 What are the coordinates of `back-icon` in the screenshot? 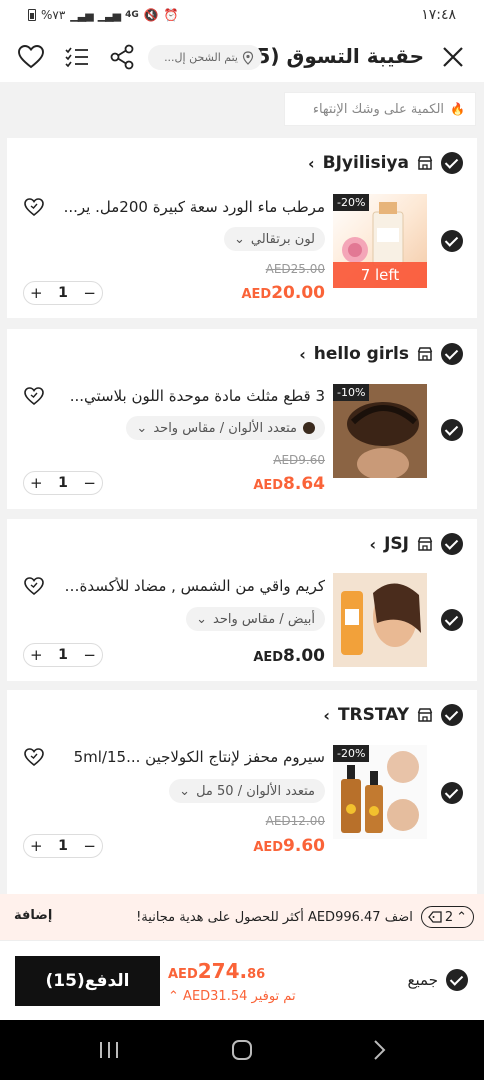 It's located at (379, 1050).